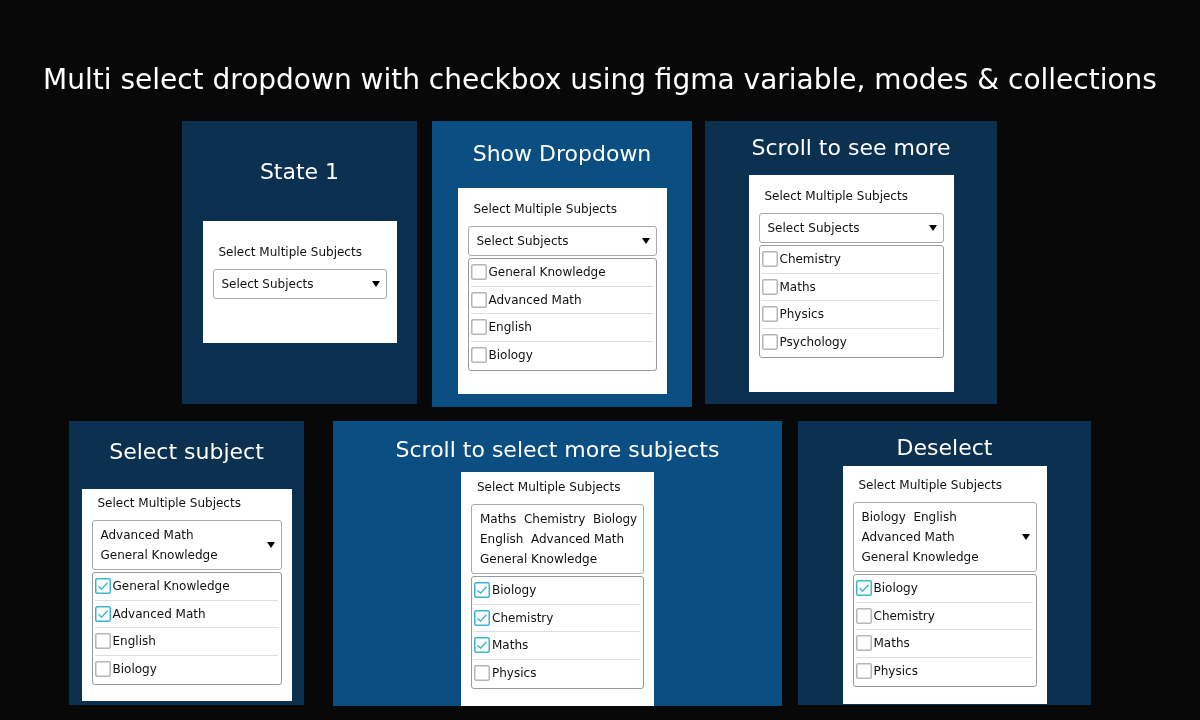  I want to click on panel-title: Deselect, so click(944, 448).